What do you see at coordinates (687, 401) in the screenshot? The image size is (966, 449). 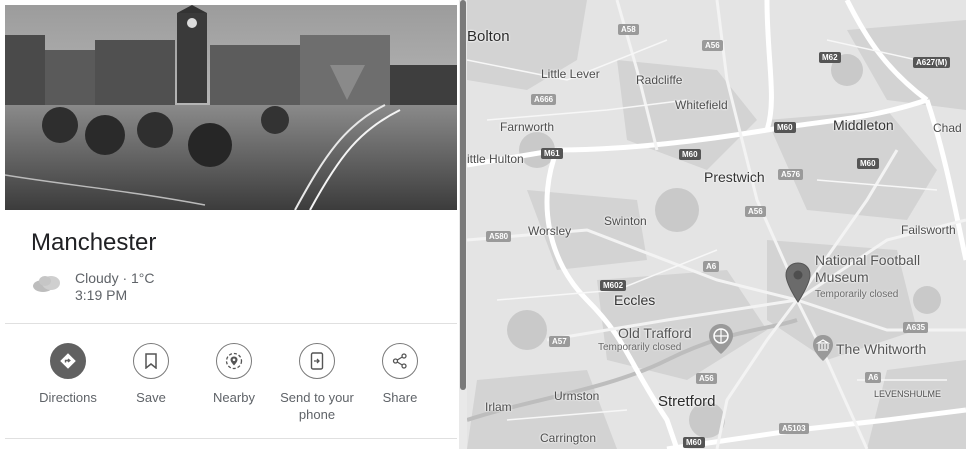 I see `map-label-stretford: Stretford` at bounding box center [687, 401].